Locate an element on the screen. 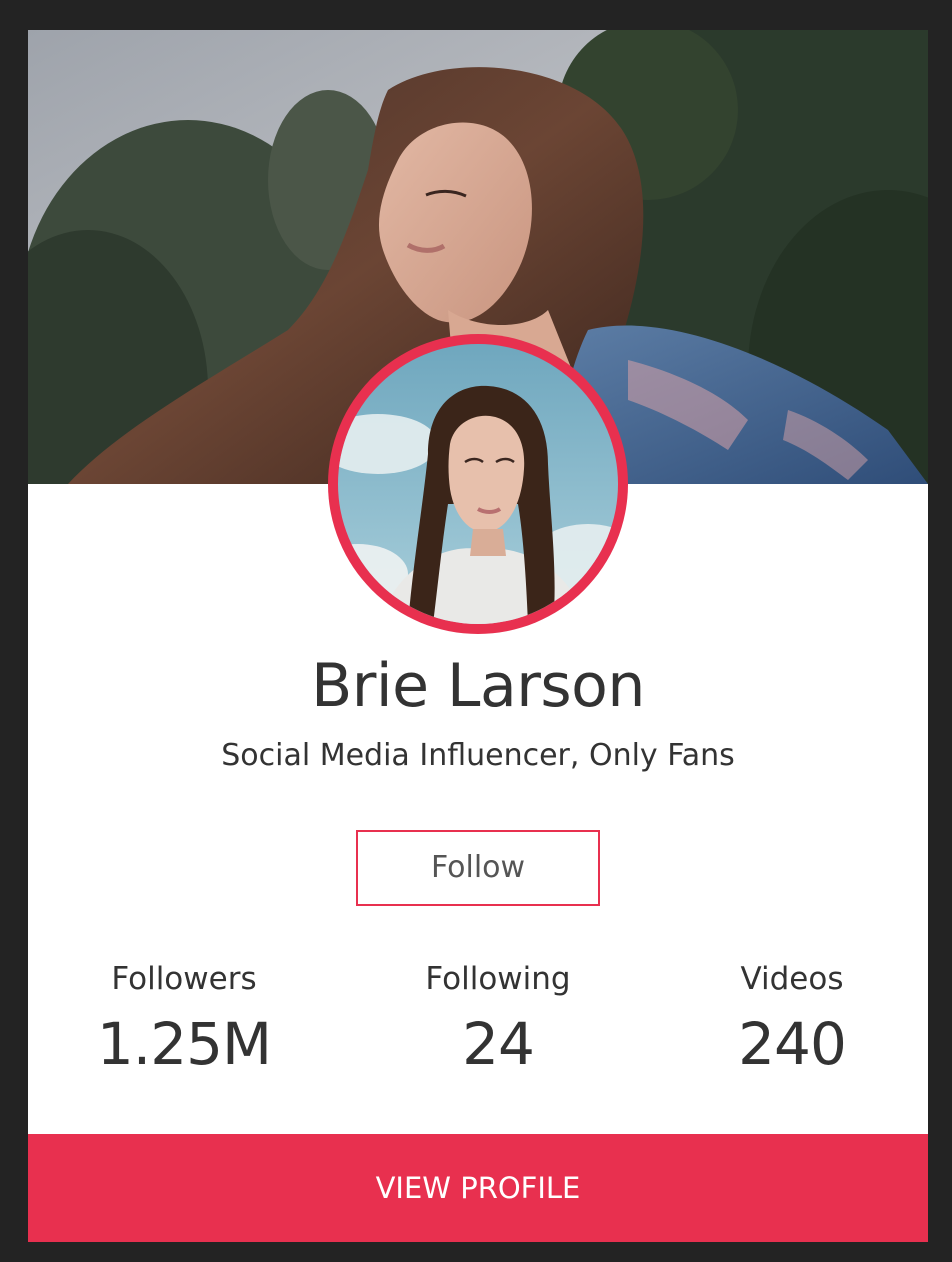  avatar is located at coordinates (478, 484).